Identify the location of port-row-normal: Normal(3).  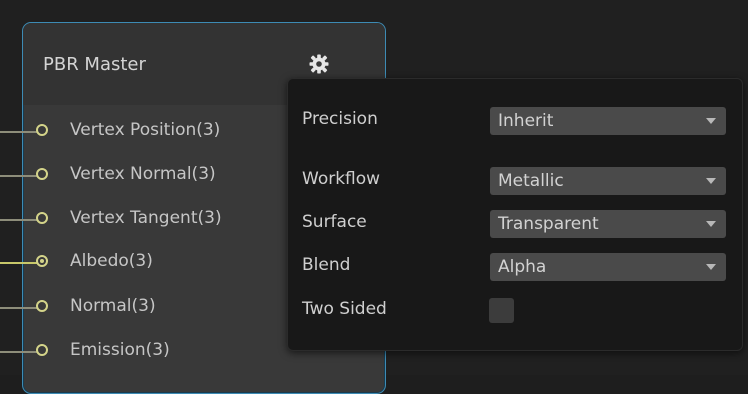
(140, 308).